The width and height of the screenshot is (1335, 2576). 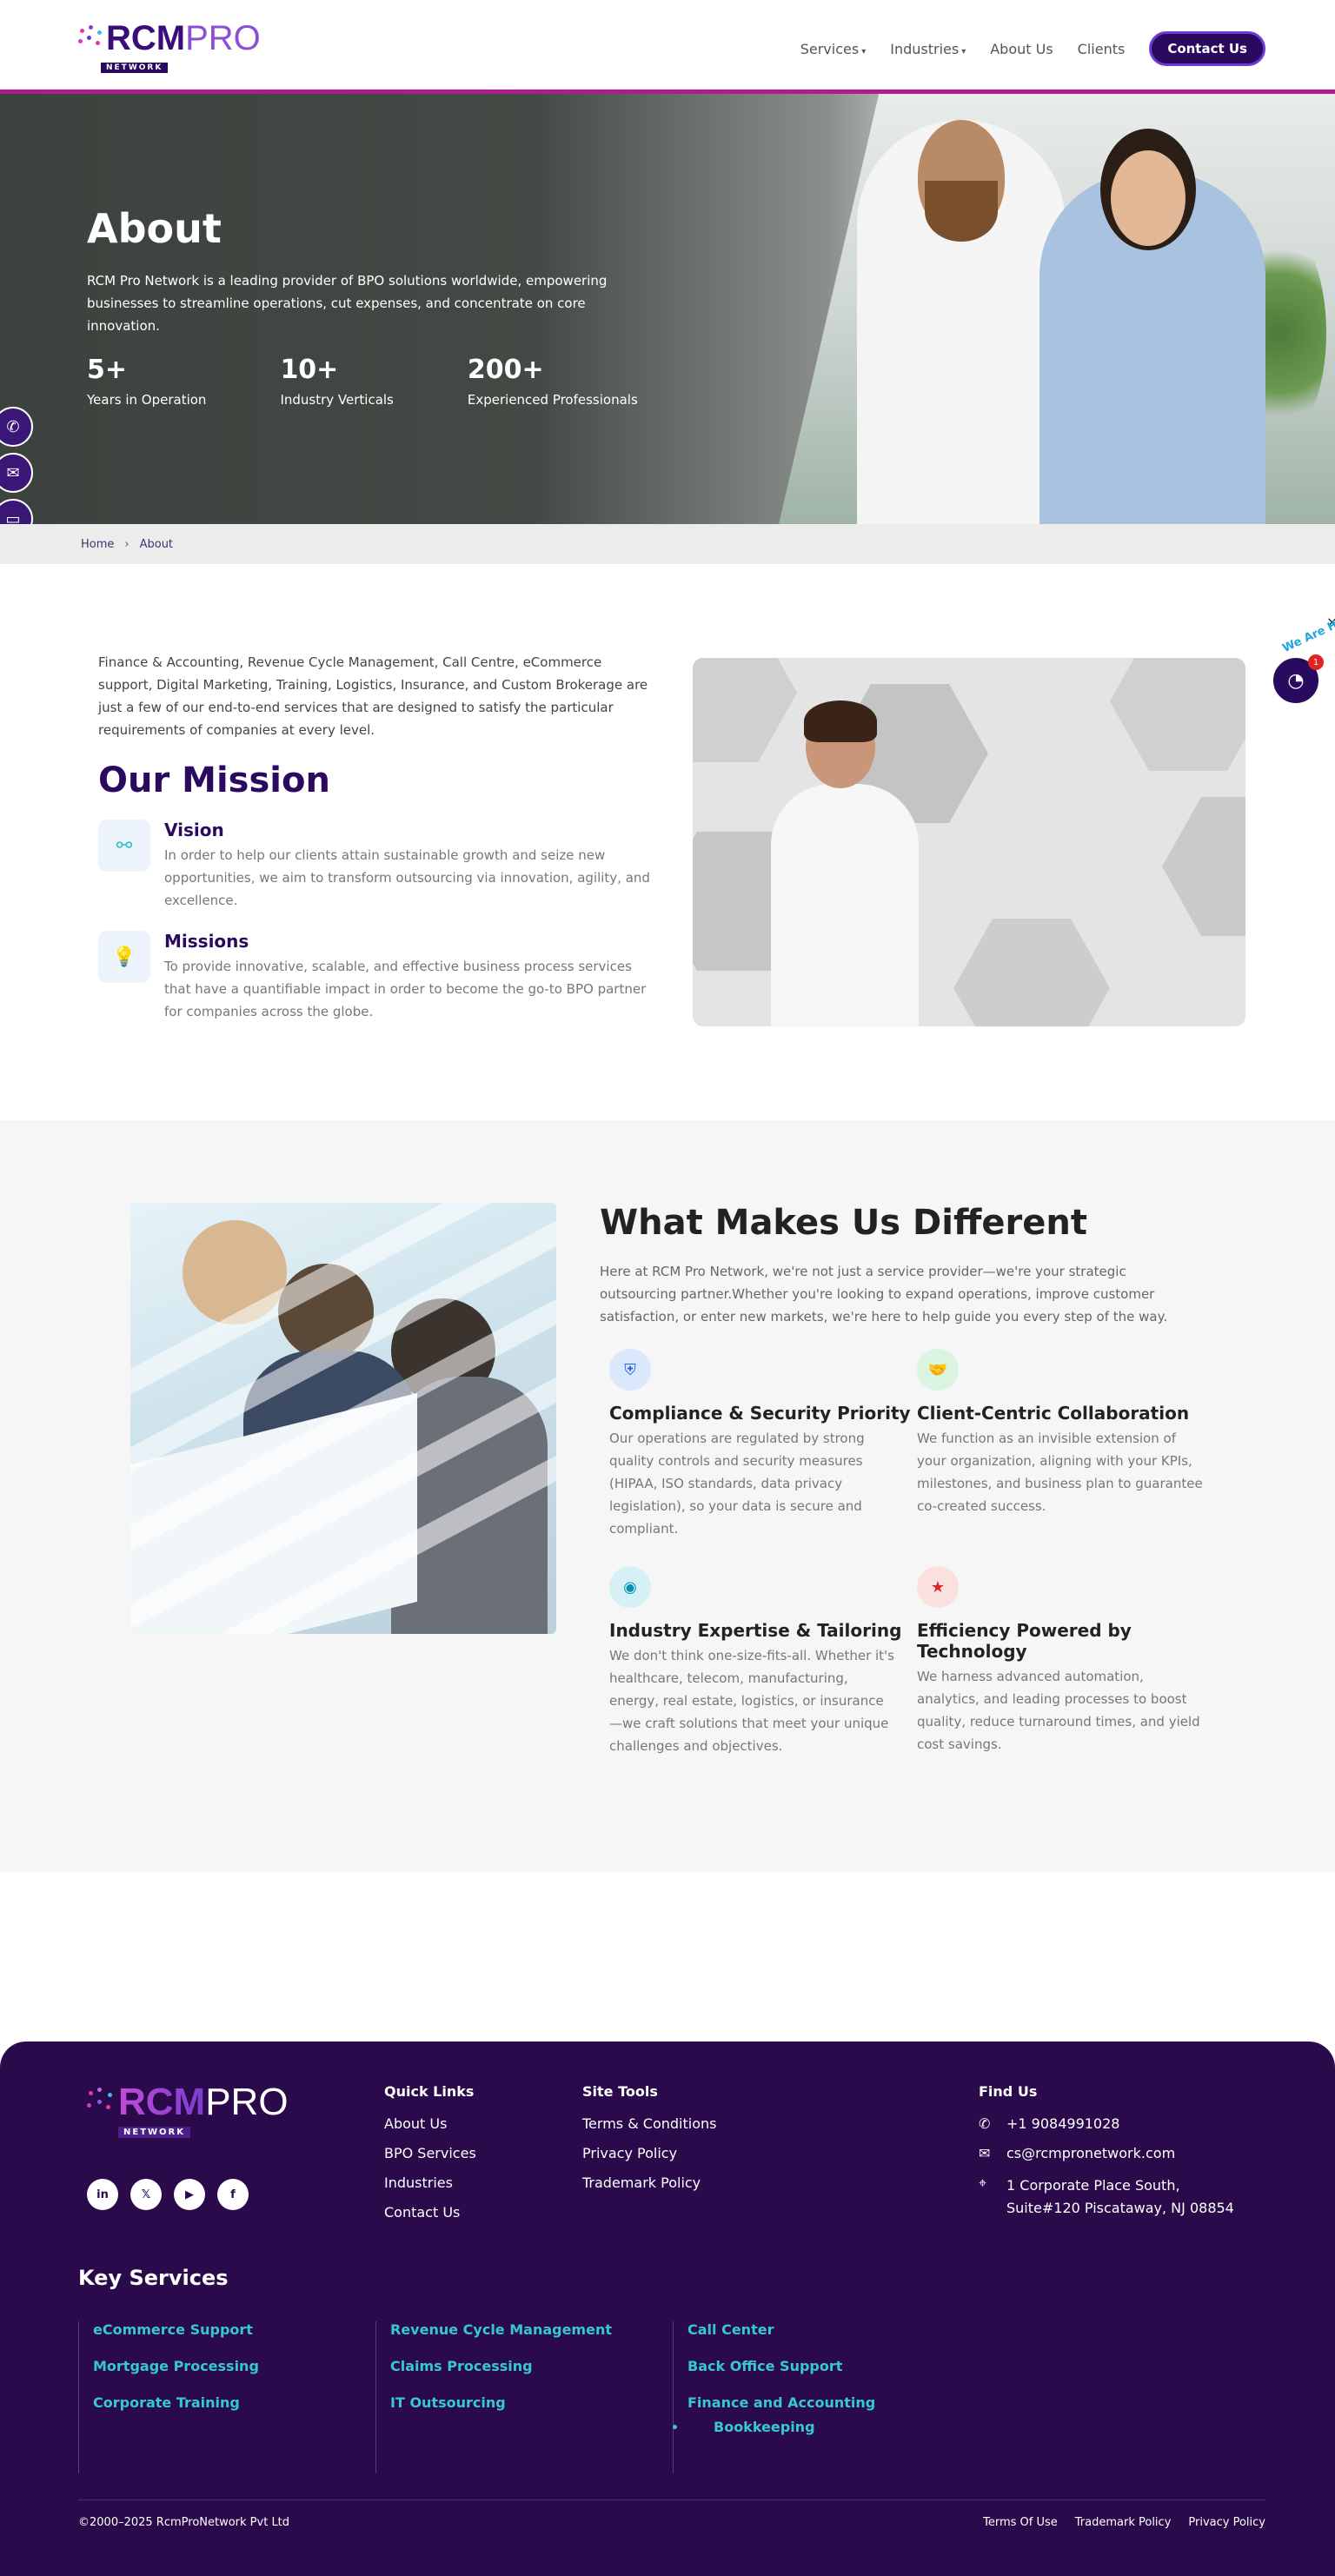 I want to click on social-links: in 𝕏 ▶ f, so click(x=168, y=2194).